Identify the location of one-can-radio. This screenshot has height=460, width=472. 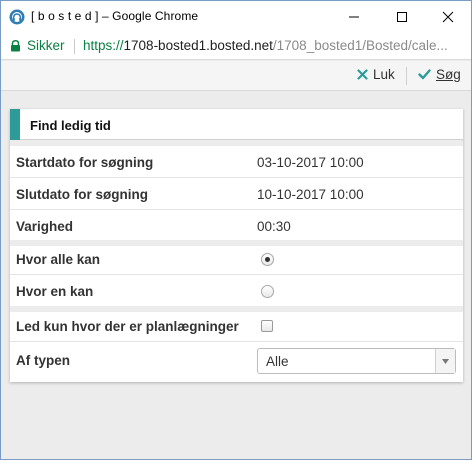
(267, 291).